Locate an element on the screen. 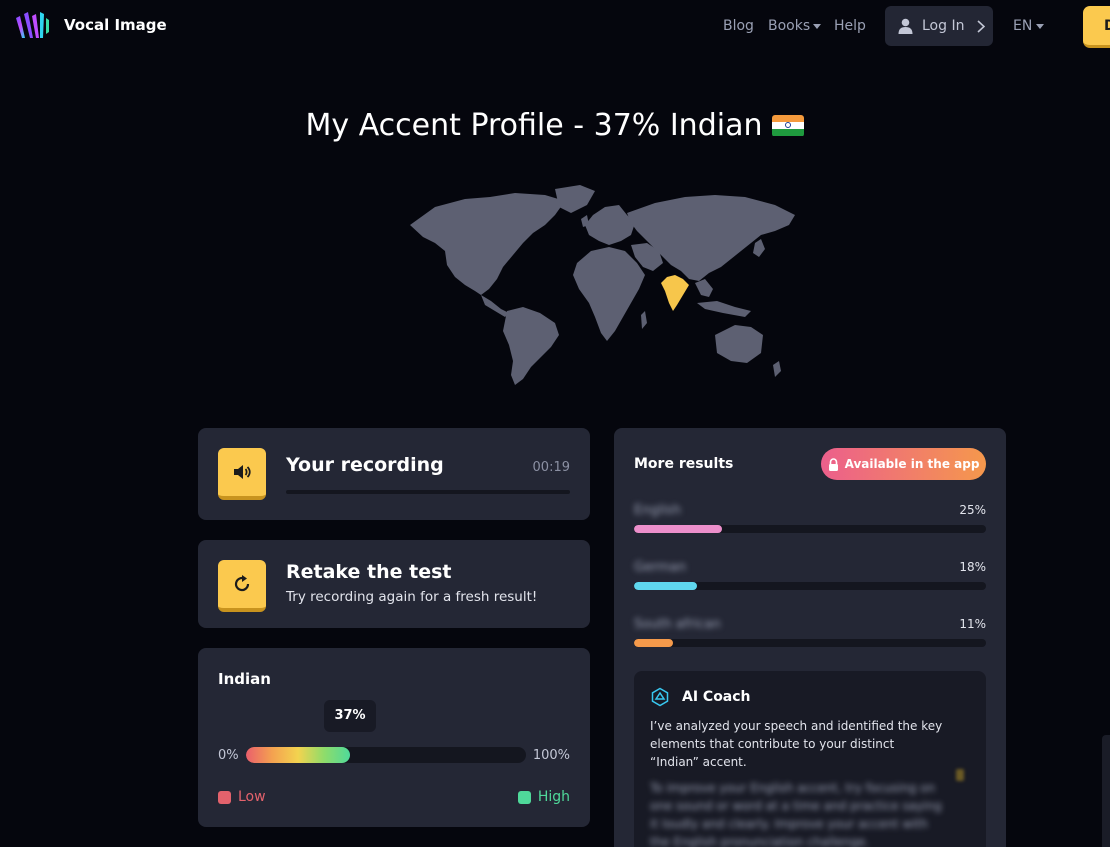 The width and height of the screenshot is (1110, 847). nav-link-books-label: Books is located at coordinates (789, 26).